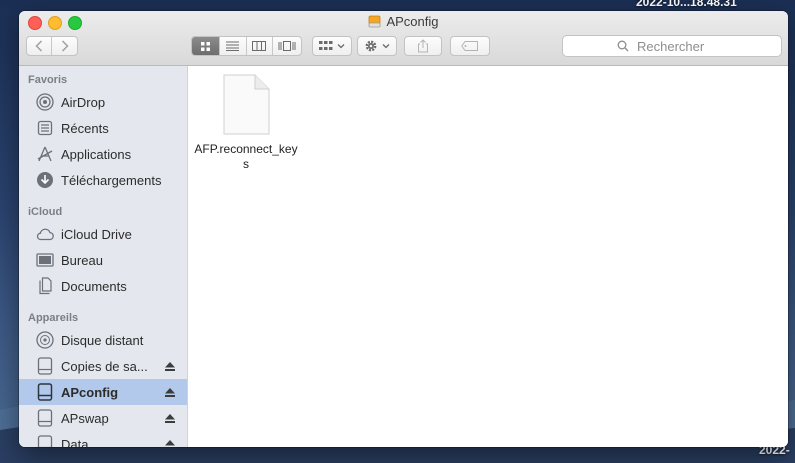  I want to click on sidebar-item-apswap: APswap, so click(103, 418).